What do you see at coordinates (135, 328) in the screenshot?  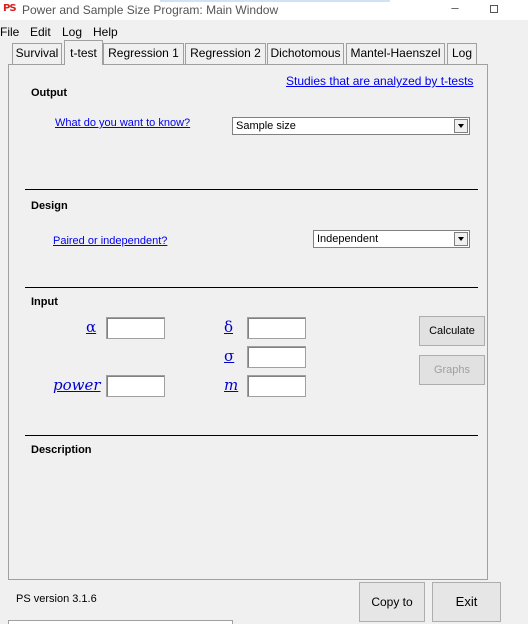 I see `alpha-input` at bounding box center [135, 328].